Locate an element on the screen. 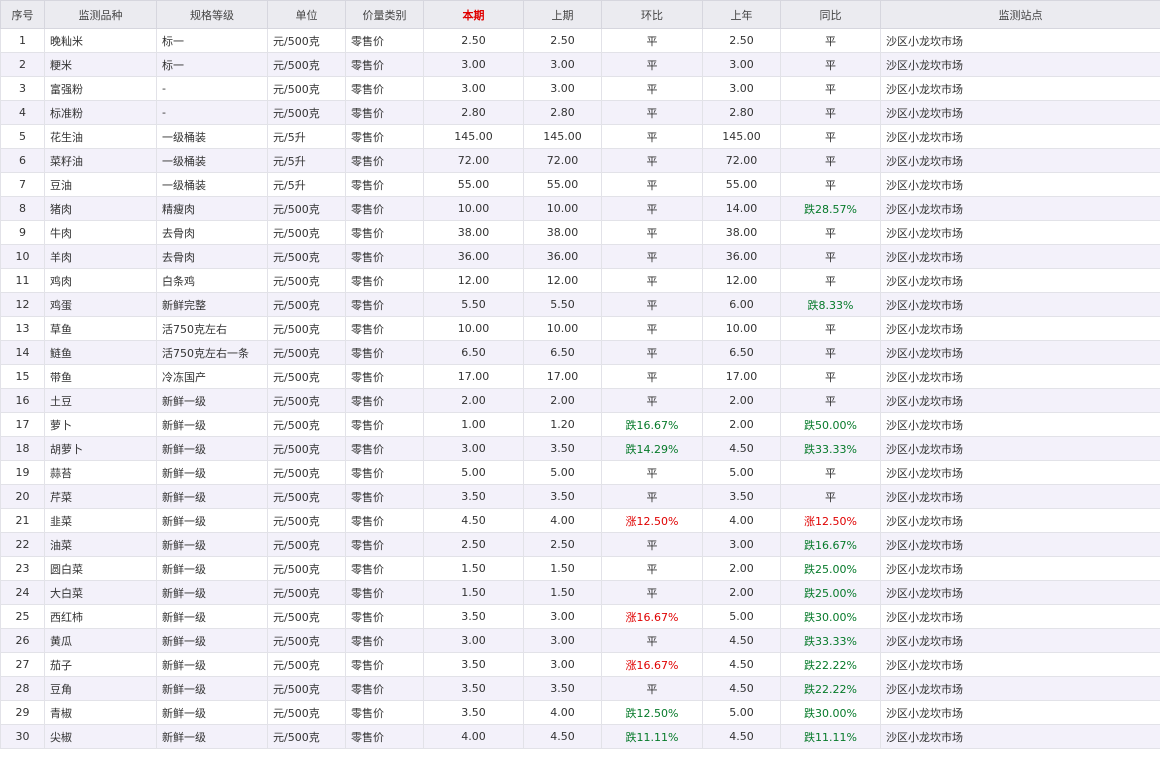 This screenshot has height=772, width=1160. cell-index: 19 is located at coordinates (22, 472).